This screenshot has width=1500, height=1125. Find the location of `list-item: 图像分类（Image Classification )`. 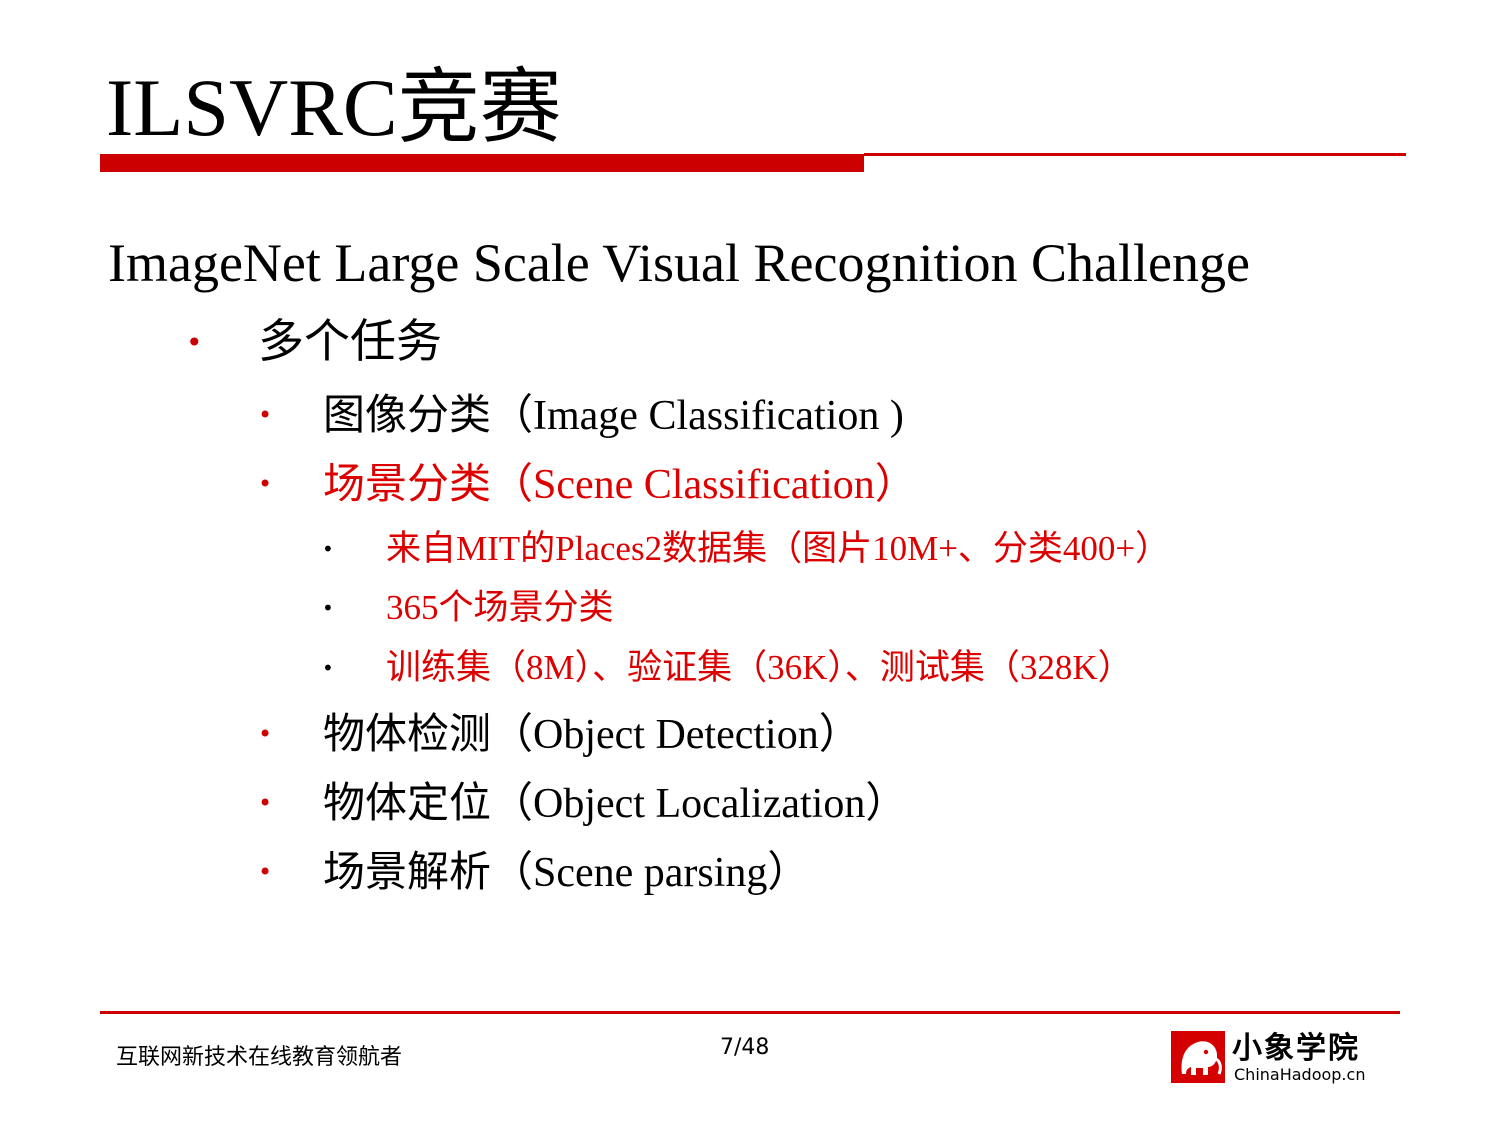

list-item: 图像分类（Image Classification ) is located at coordinates (613, 416).